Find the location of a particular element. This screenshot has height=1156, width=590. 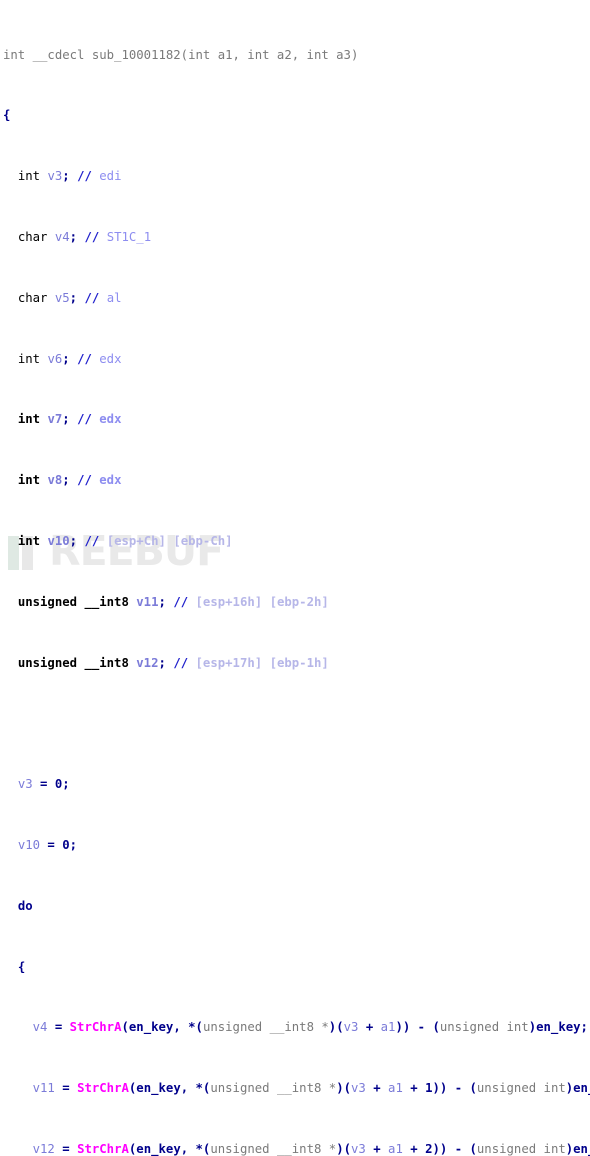

code-line-do-open: { is located at coordinates (296, 967).